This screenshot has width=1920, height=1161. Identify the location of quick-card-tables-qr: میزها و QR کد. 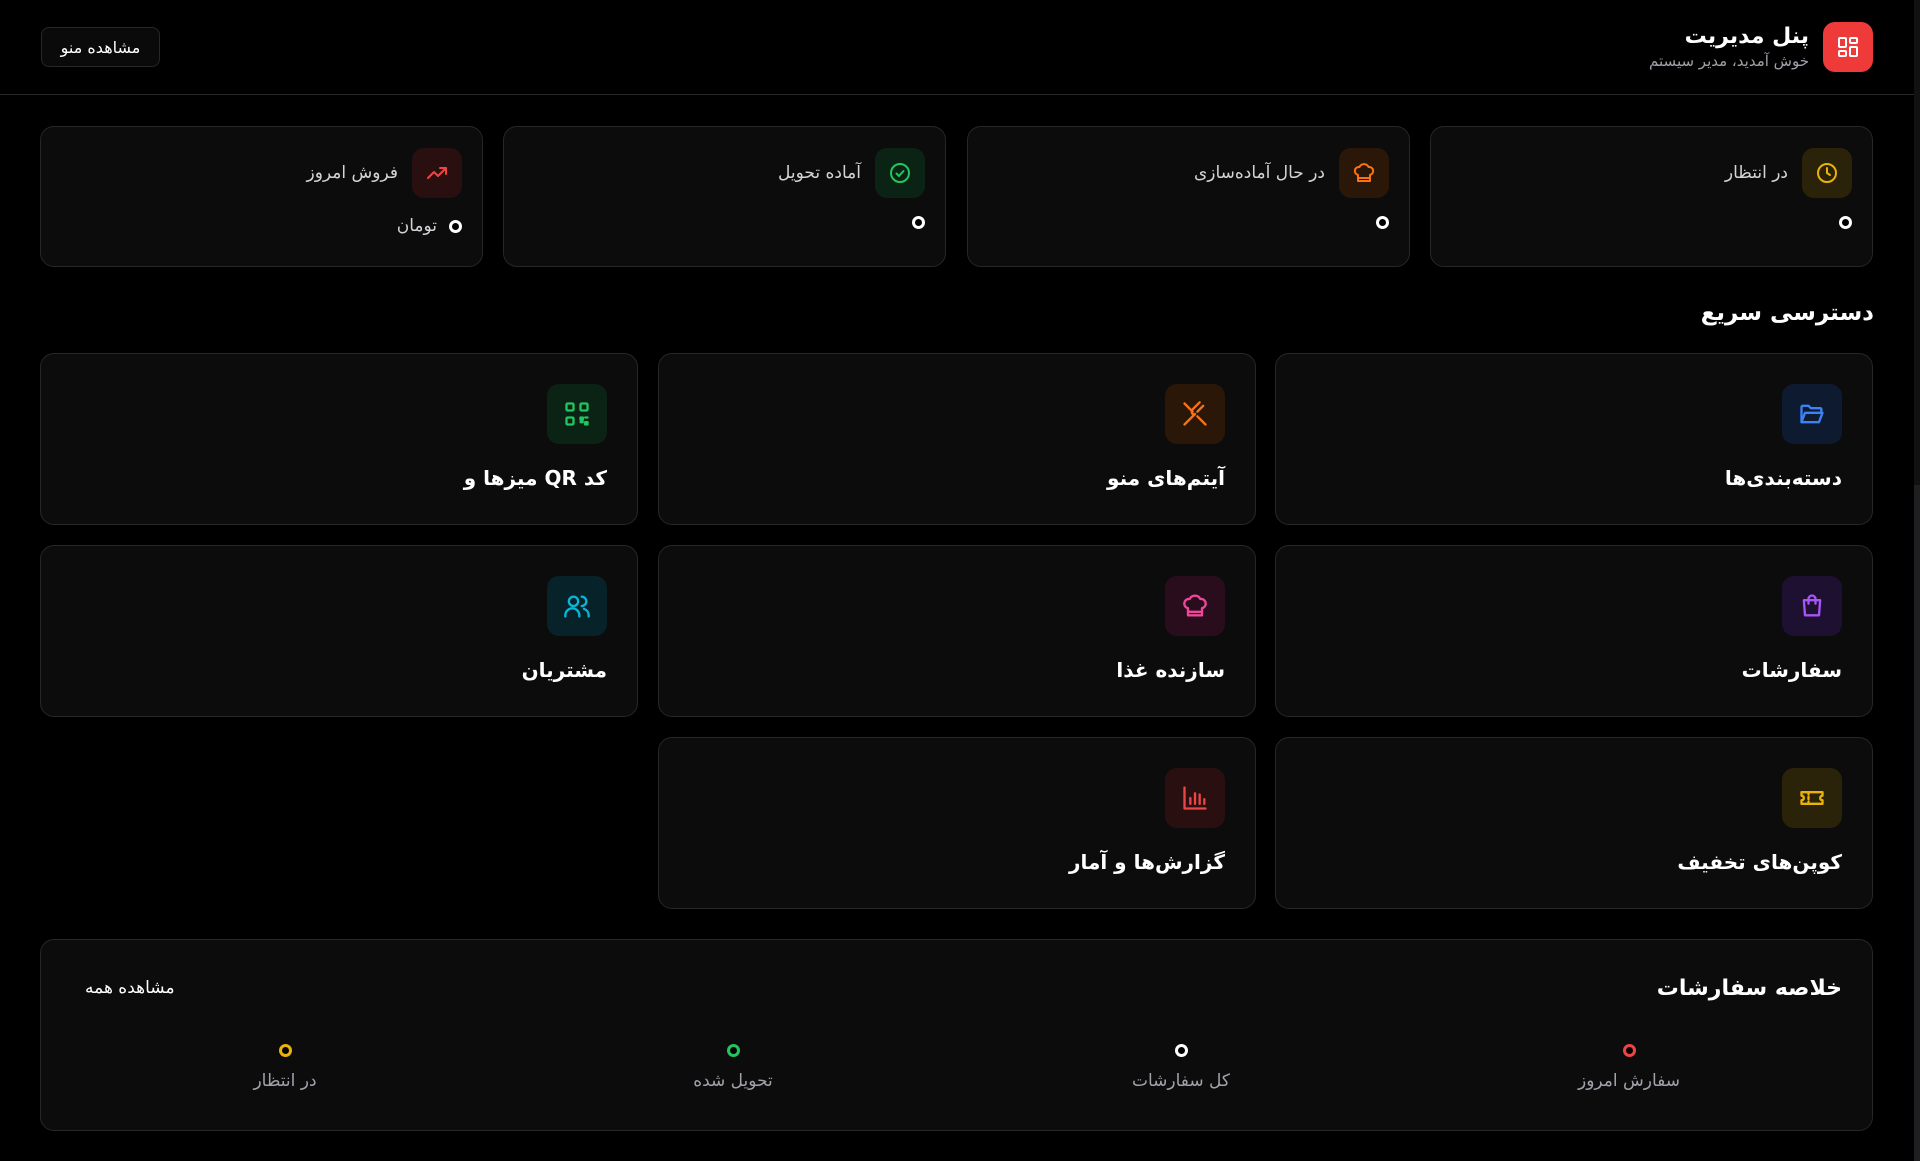
(339, 439).